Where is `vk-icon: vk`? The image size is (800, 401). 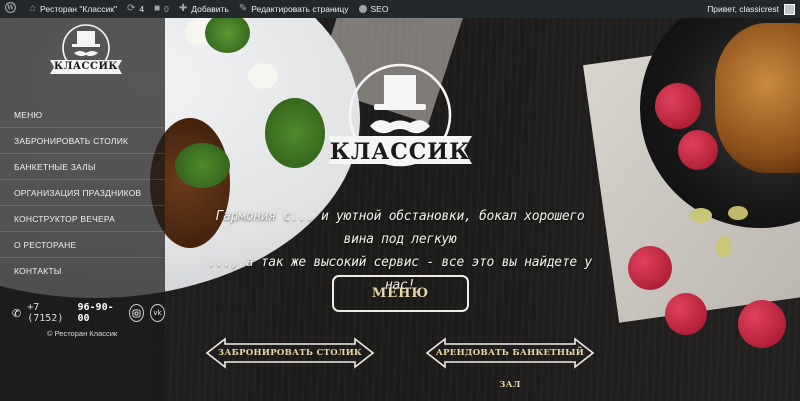 vk-icon: vk is located at coordinates (157, 313).